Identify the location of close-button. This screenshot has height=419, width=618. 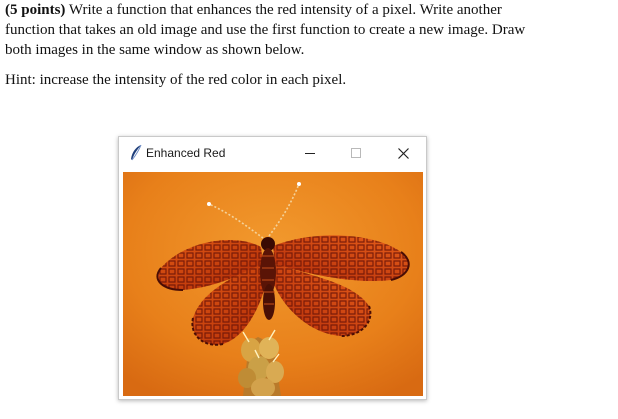
(403, 153).